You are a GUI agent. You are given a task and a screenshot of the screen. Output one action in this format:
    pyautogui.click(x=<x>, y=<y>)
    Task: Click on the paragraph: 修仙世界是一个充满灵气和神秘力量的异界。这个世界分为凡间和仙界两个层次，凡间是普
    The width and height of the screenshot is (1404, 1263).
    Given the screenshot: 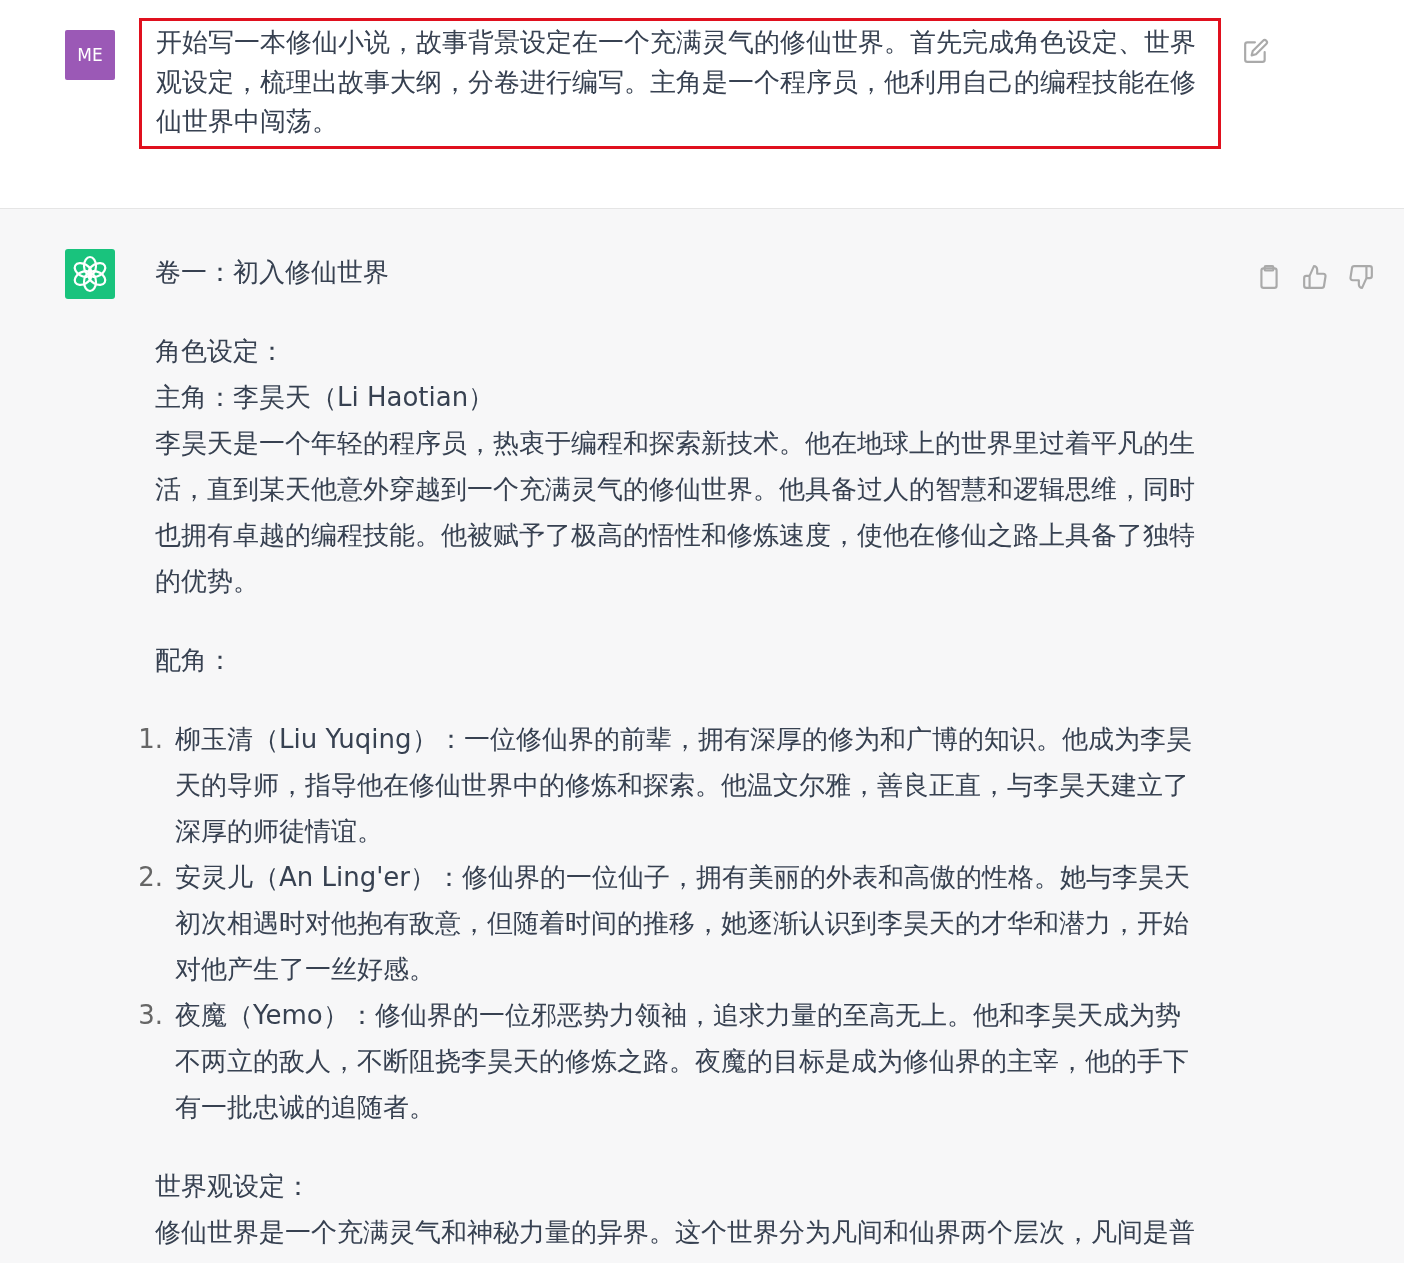 What is the action you would take?
    pyautogui.click(x=675, y=1232)
    